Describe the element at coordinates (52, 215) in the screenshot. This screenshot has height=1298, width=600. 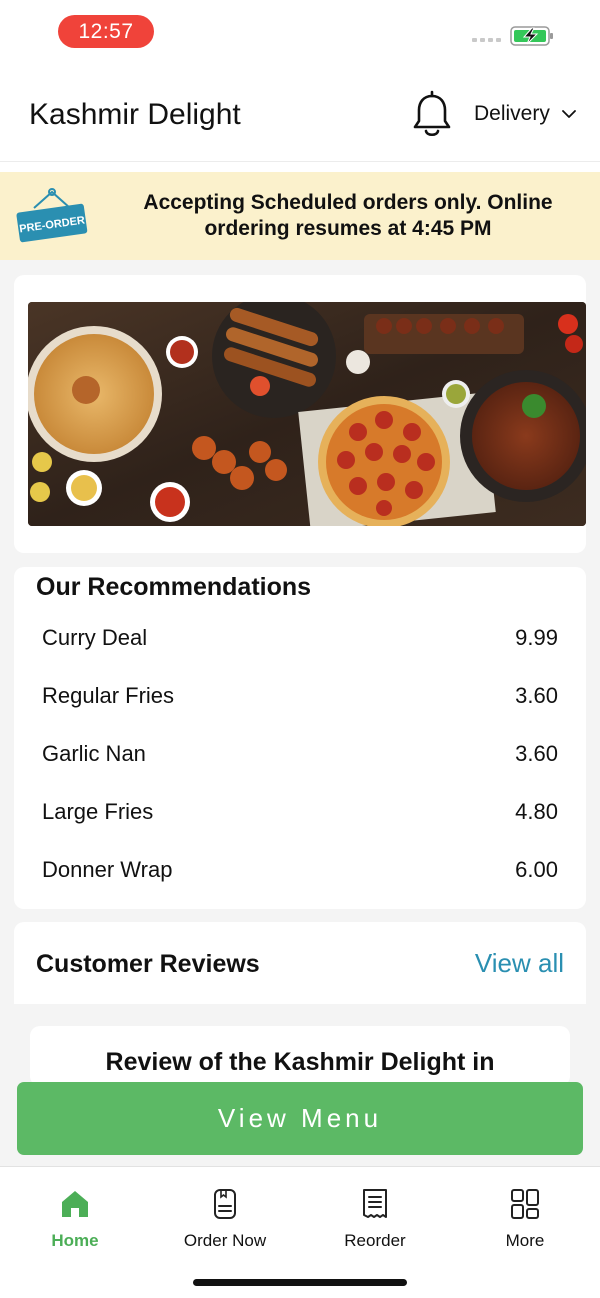
I see `pre-order-sign-icon: PRE-ORDER` at that location.